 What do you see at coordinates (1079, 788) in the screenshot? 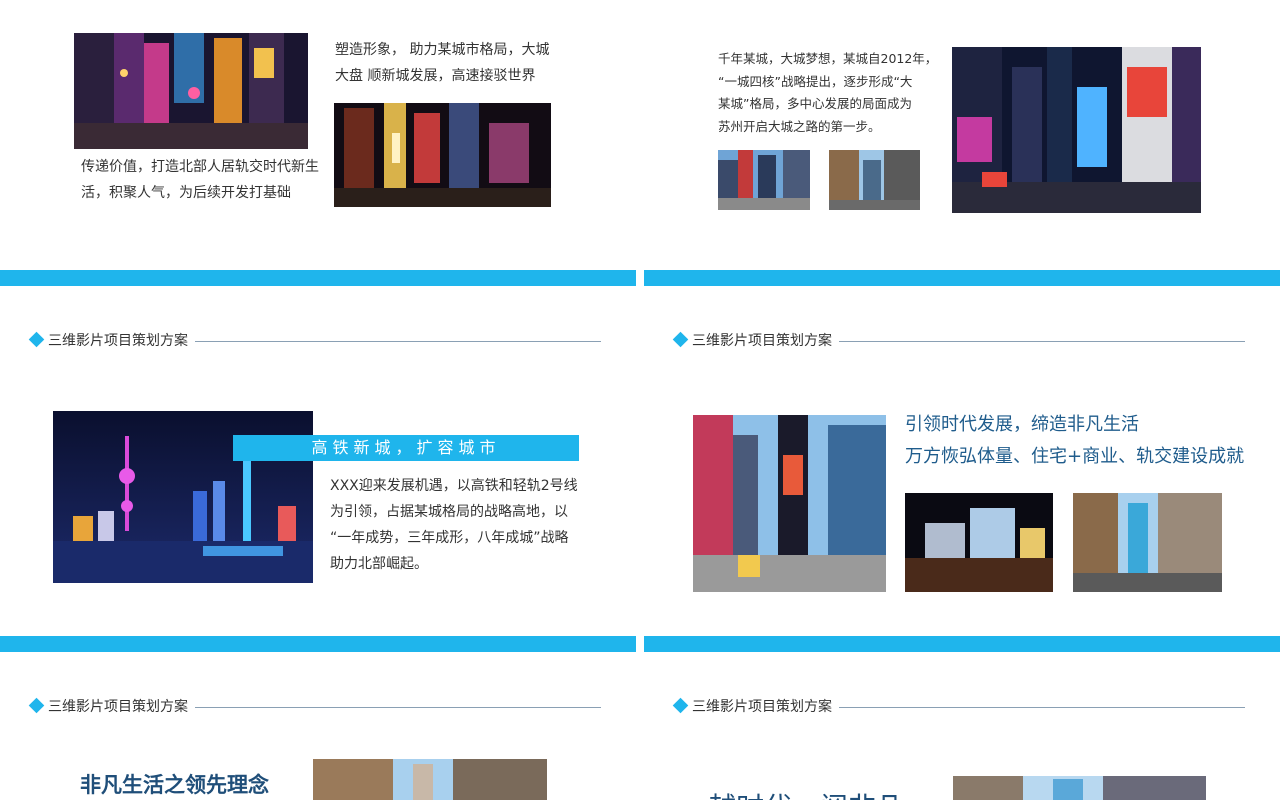
I see `urban-buildings-photo` at bounding box center [1079, 788].